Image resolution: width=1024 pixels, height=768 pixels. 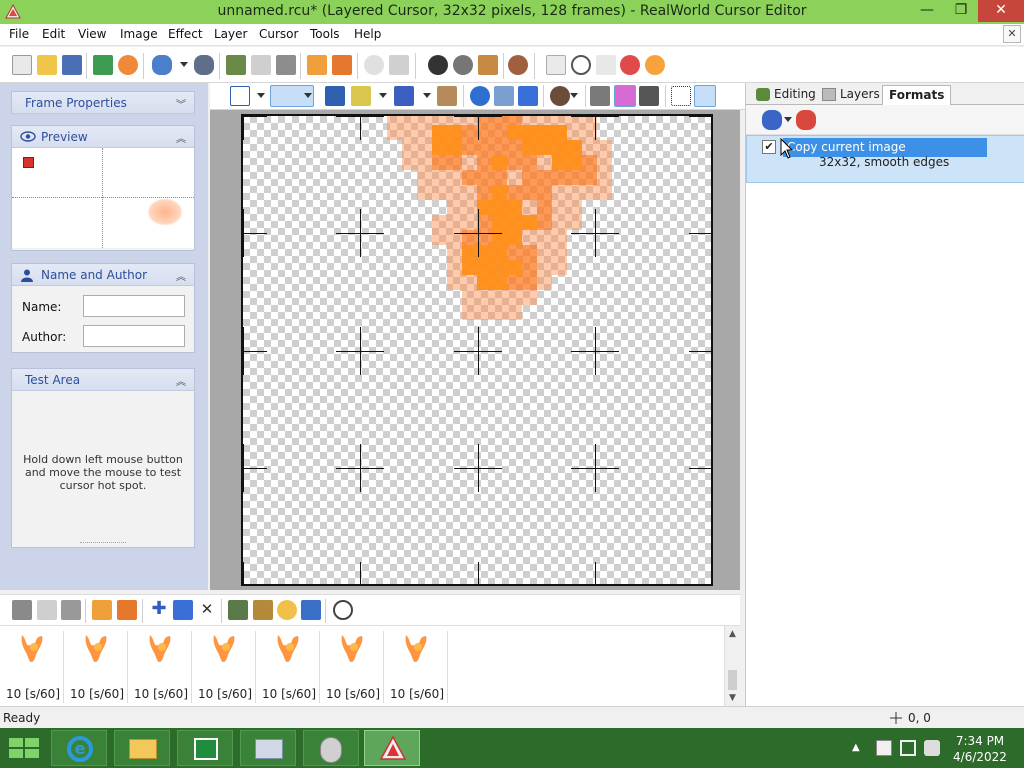 I want to click on lasso-icon, so click(x=374, y=65).